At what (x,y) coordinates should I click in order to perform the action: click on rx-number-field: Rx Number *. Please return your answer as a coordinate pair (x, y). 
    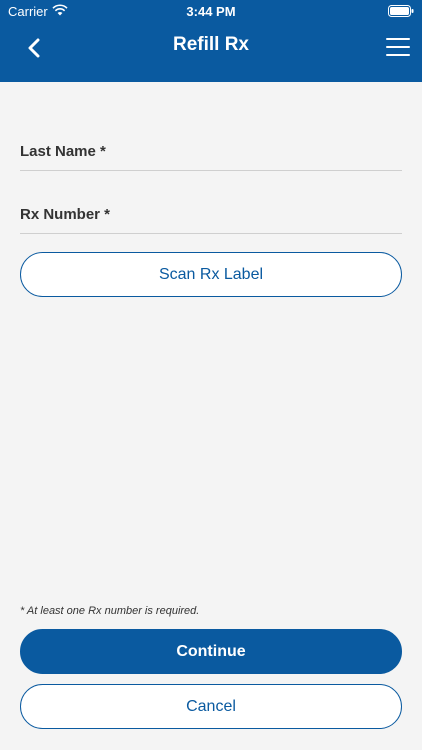
    Looking at the image, I should click on (211, 212).